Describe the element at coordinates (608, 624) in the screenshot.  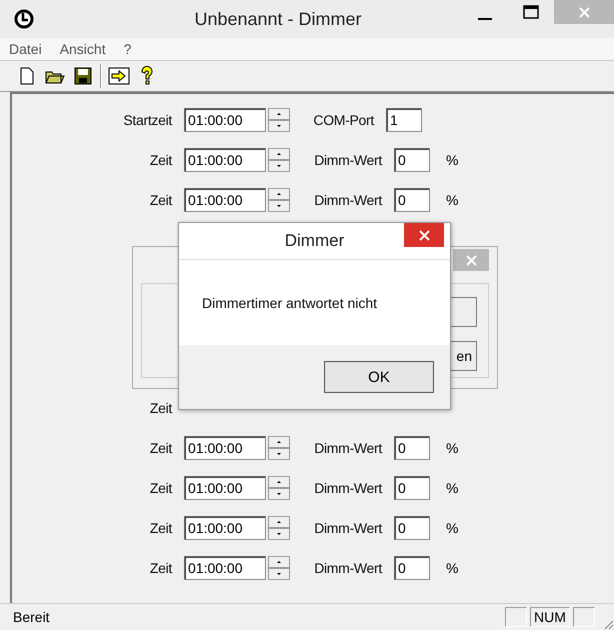
I see `resize-grip-icon` at that location.